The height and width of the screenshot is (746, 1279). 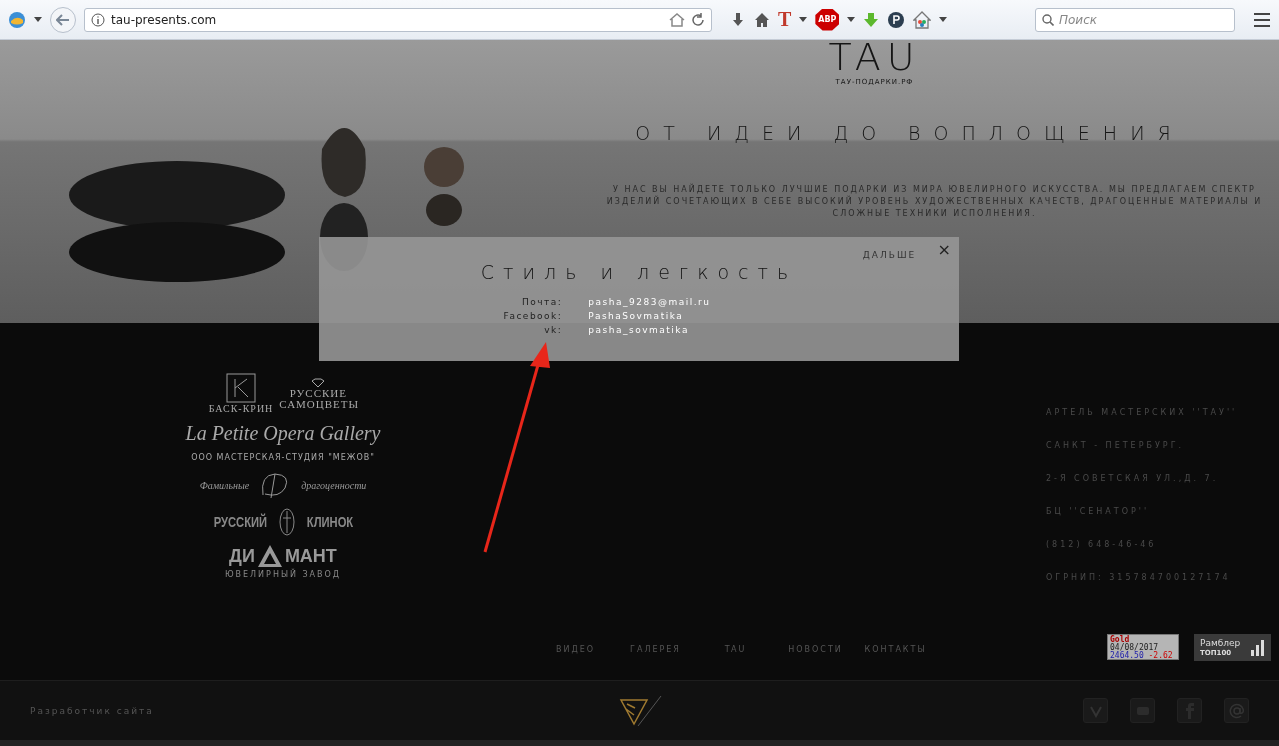 What do you see at coordinates (553, 330) in the screenshot?
I see `contact-label: vk:` at bounding box center [553, 330].